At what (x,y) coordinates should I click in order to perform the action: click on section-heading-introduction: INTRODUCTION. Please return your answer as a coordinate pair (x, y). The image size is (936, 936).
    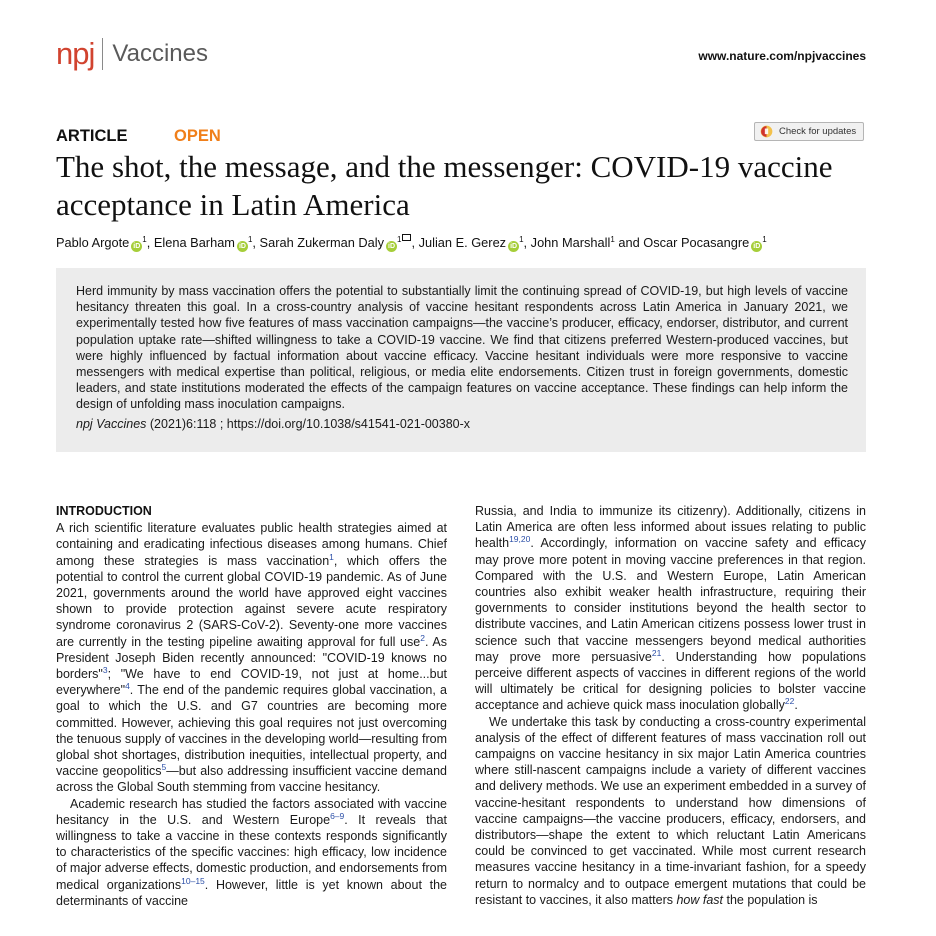
    Looking at the image, I should click on (104, 511).